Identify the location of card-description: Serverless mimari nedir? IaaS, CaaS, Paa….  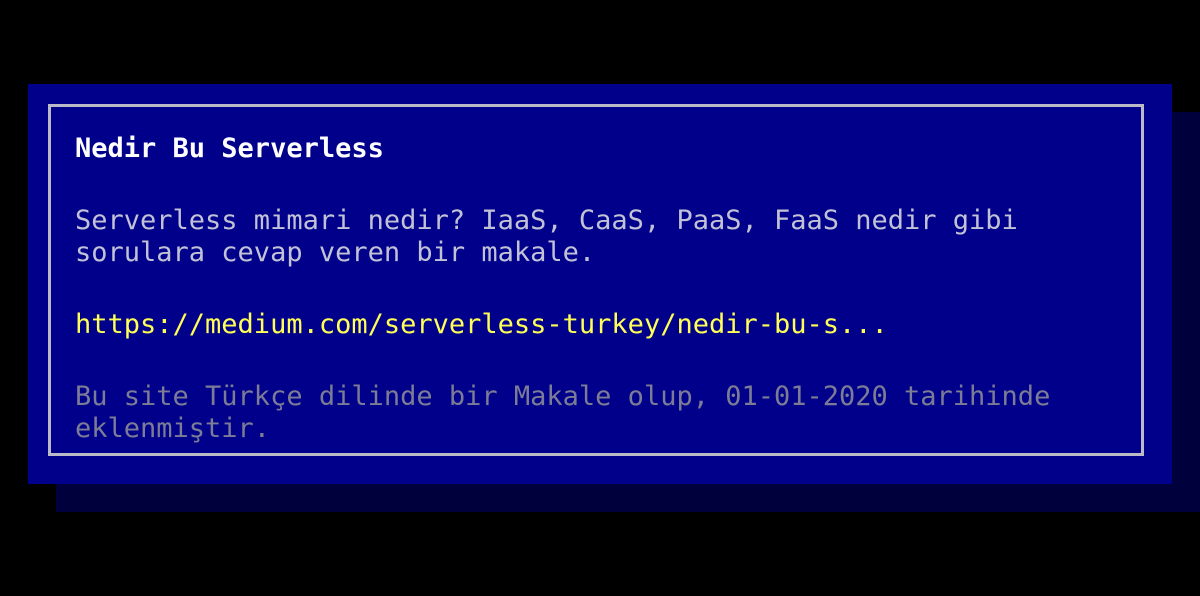
(546, 236).